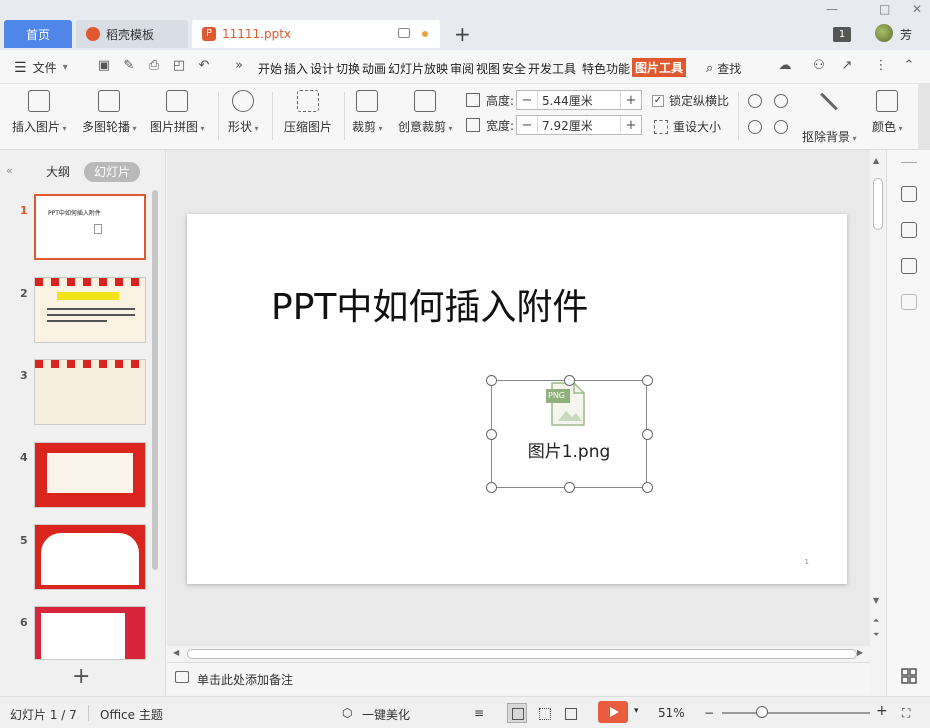 The image size is (930, 728). Describe the element at coordinates (518, 678) in the screenshot. I see `notes-pane: 单击此处添加备注` at that location.